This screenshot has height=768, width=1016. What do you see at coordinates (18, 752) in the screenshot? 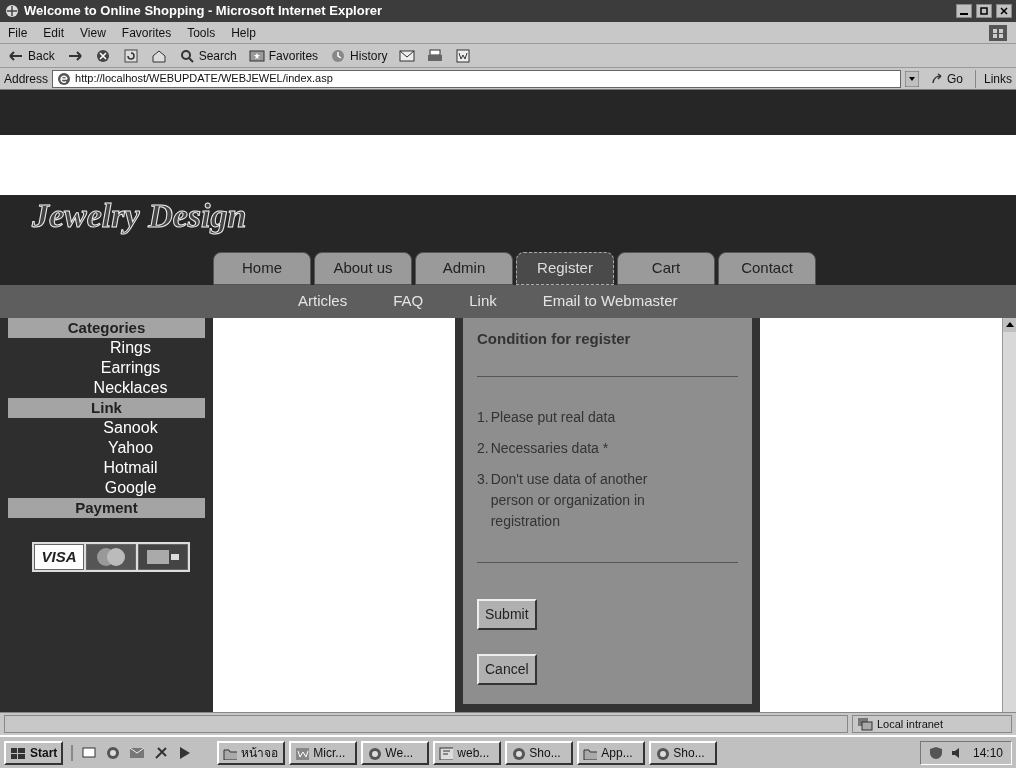
I see `windows-flag-icon` at bounding box center [18, 752].